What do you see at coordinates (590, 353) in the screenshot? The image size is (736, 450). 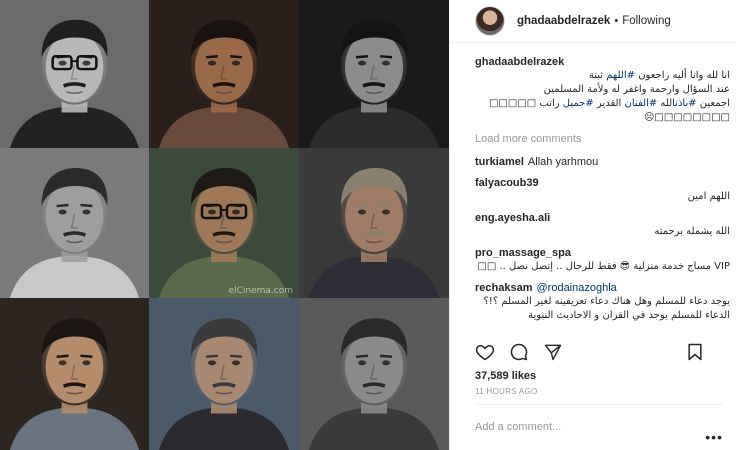 I see `action-bar` at bounding box center [590, 353].